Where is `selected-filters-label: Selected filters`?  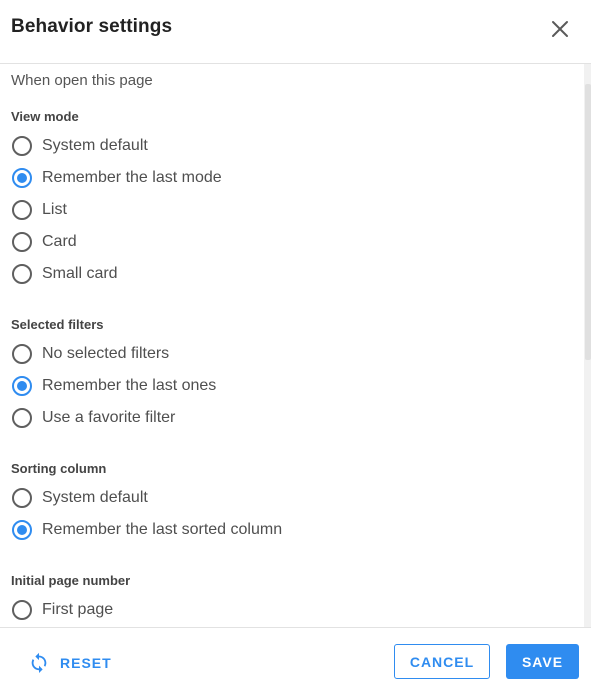 selected-filters-label: Selected filters is located at coordinates (57, 324).